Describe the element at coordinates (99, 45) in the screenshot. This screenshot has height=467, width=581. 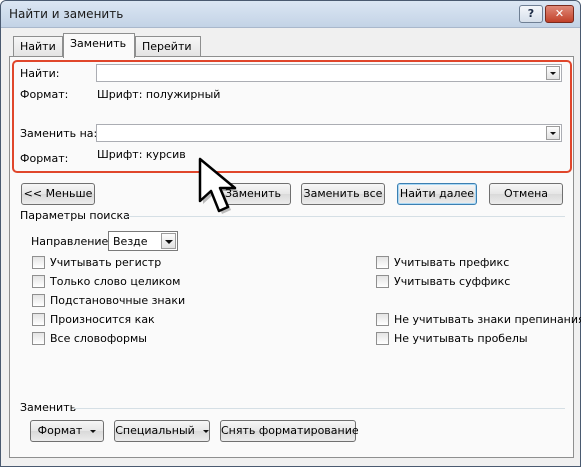
I see `tab-replace: Заменить` at that location.